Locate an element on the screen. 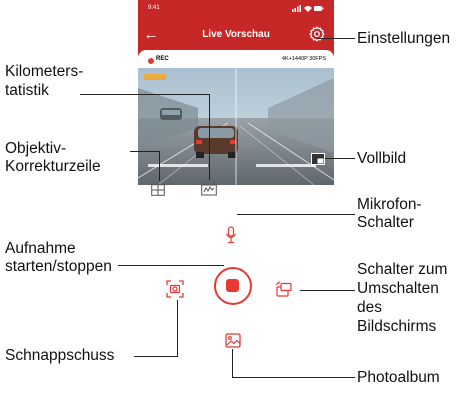 The width and height of the screenshot is (466, 407). callout-mic-2: Schalter is located at coordinates (385, 222).